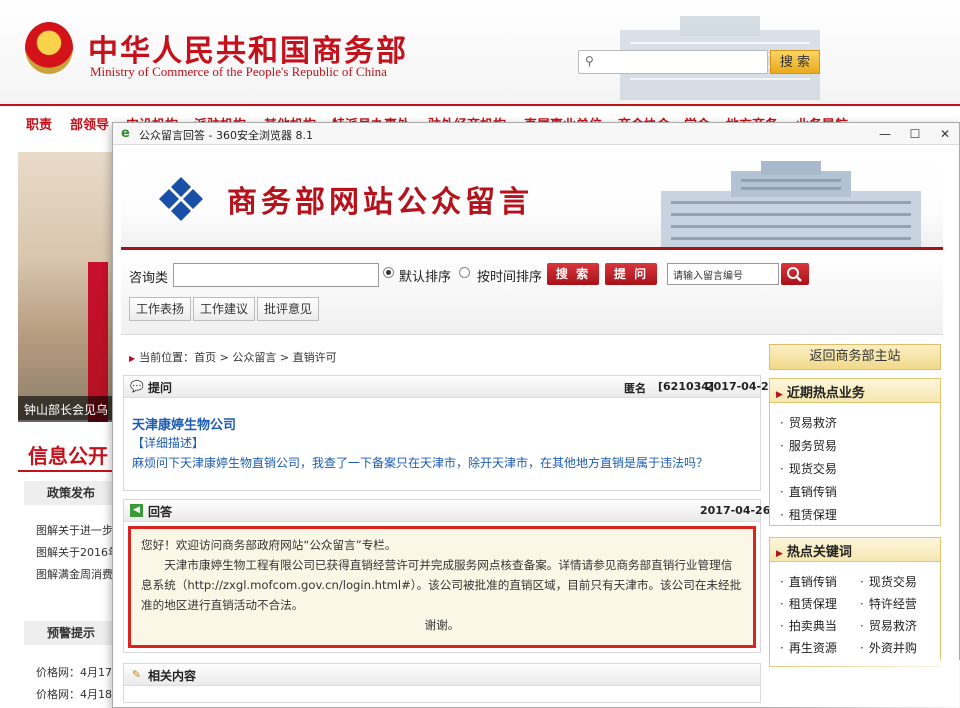  What do you see at coordinates (808, 468) in the screenshot?
I see `hot-business-link: 现货交易` at bounding box center [808, 468].